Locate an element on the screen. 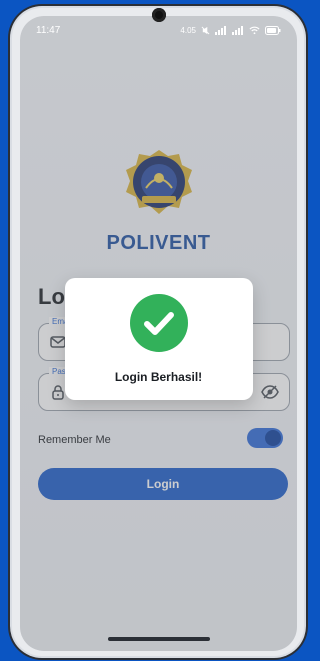 This screenshot has height=661, width=320. front-camera is located at coordinates (158, 15).